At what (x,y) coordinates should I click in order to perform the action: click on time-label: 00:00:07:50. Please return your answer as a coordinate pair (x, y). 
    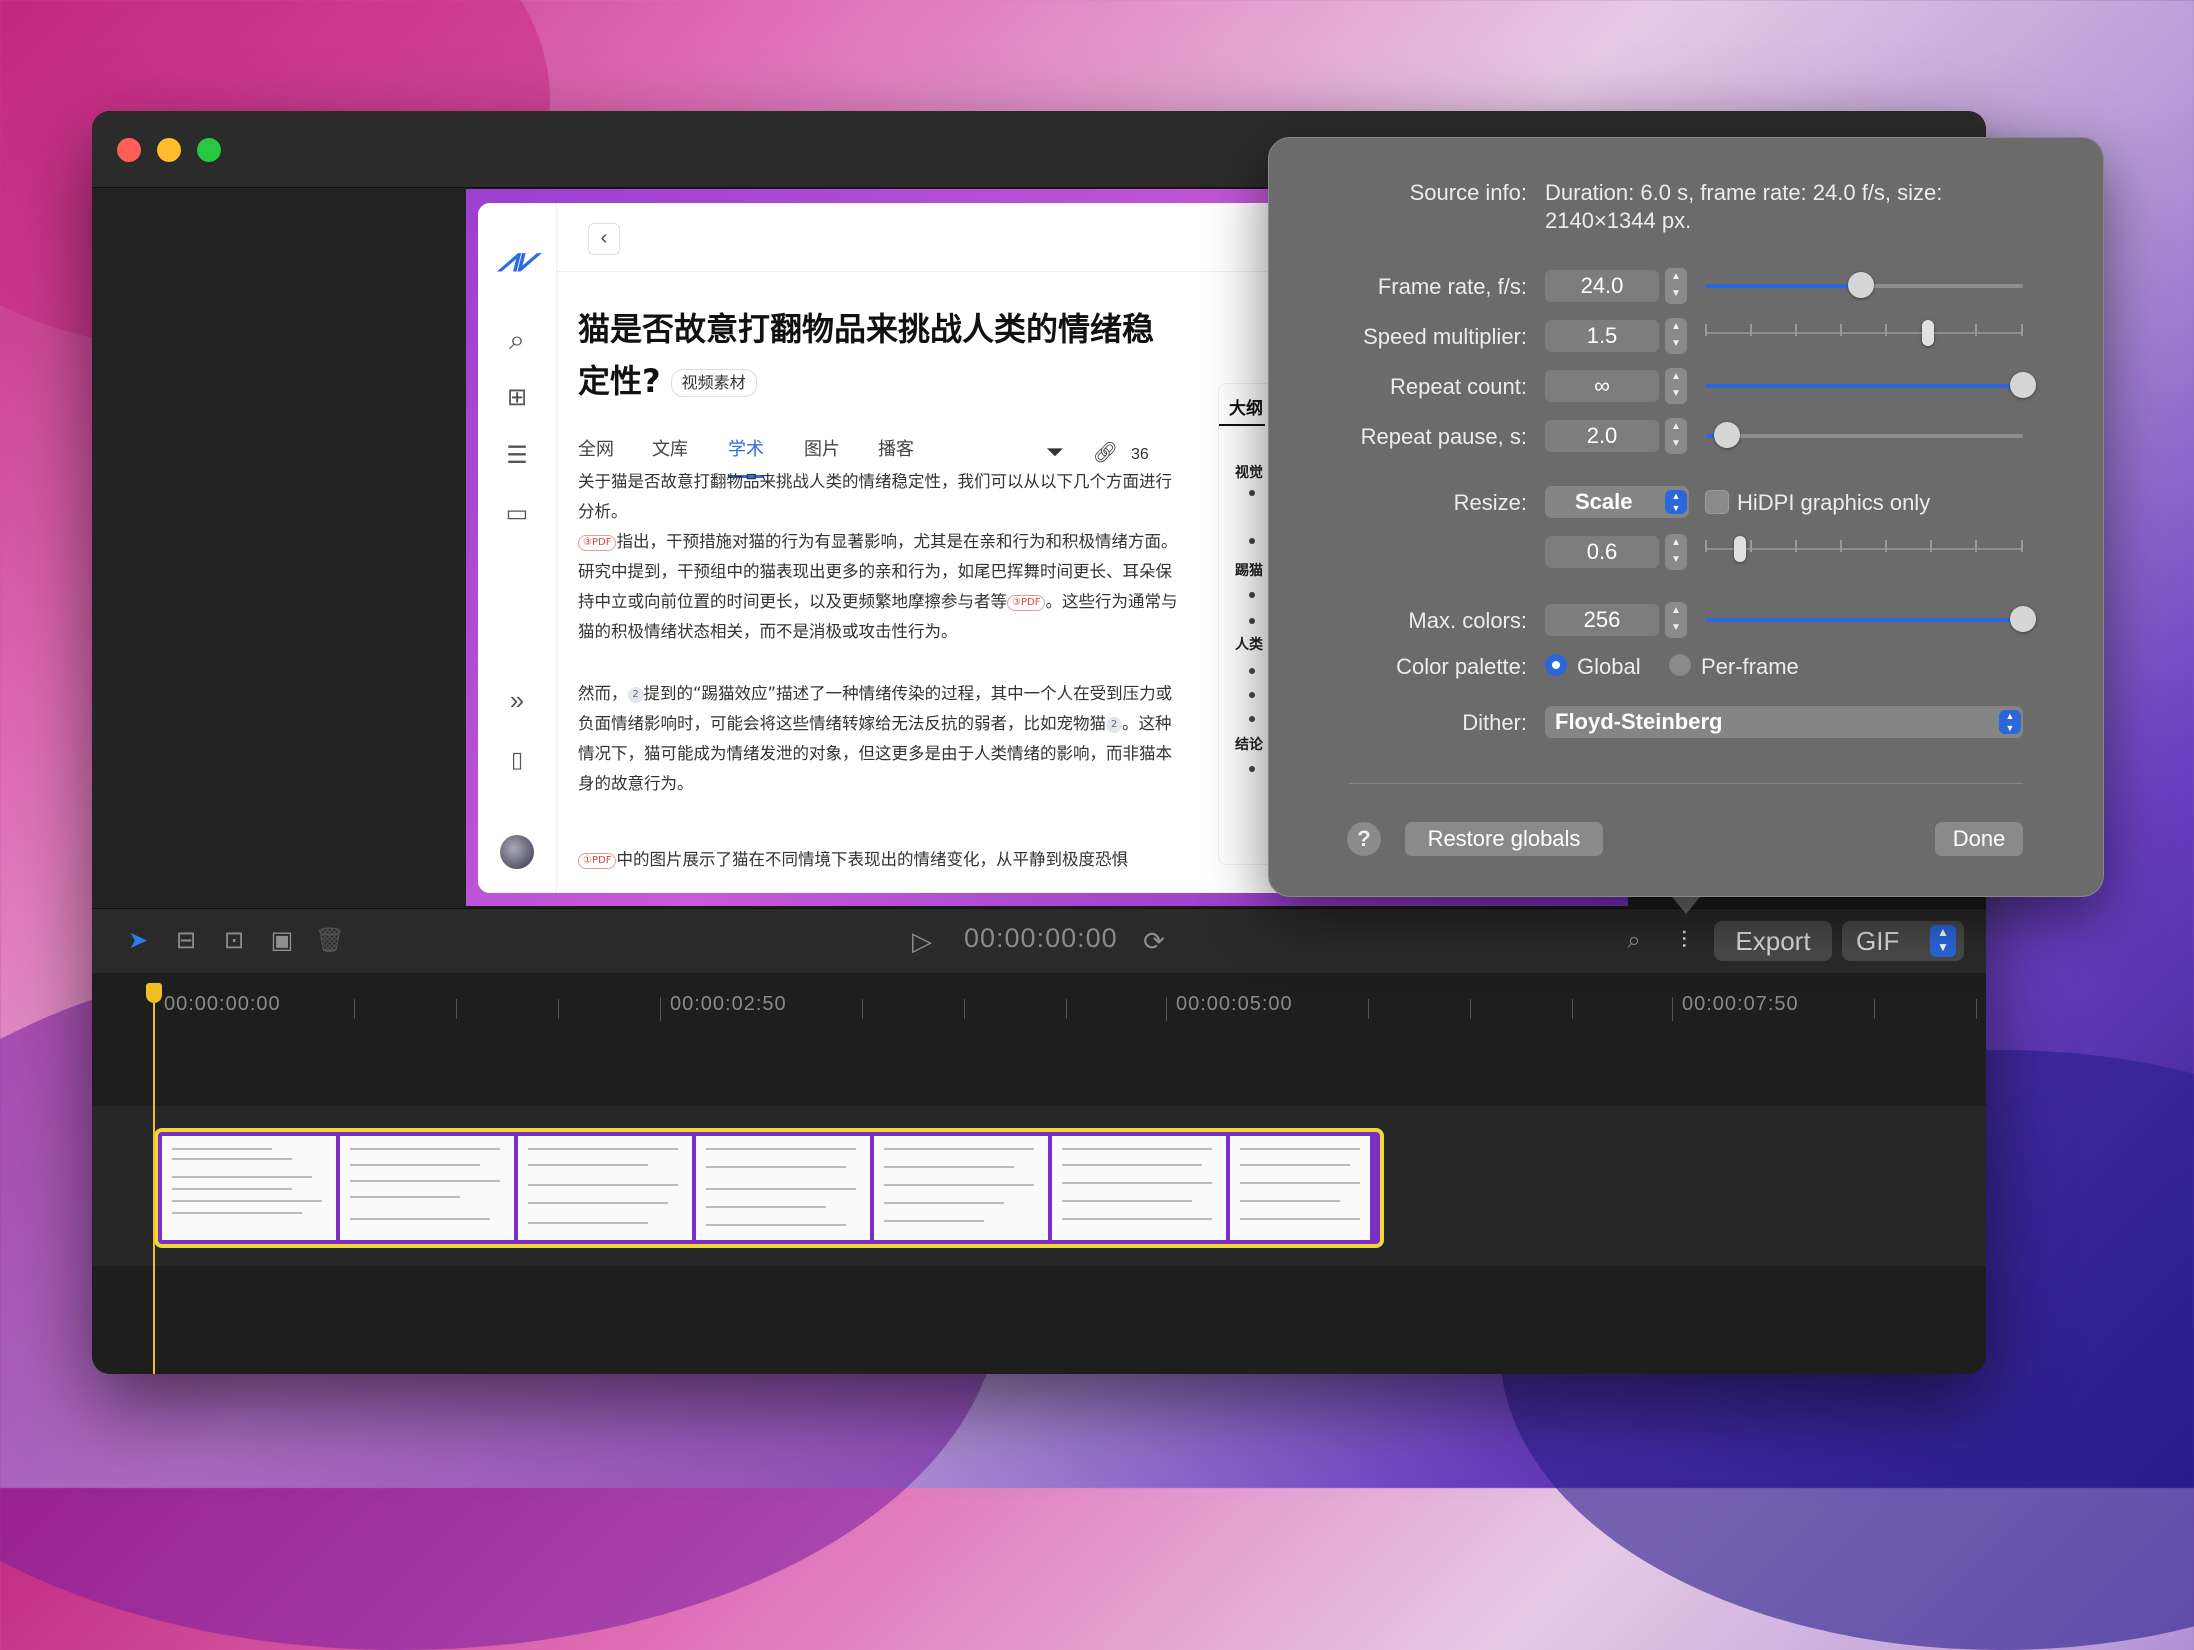
    Looking at the image, I should click on (1740, 1004).